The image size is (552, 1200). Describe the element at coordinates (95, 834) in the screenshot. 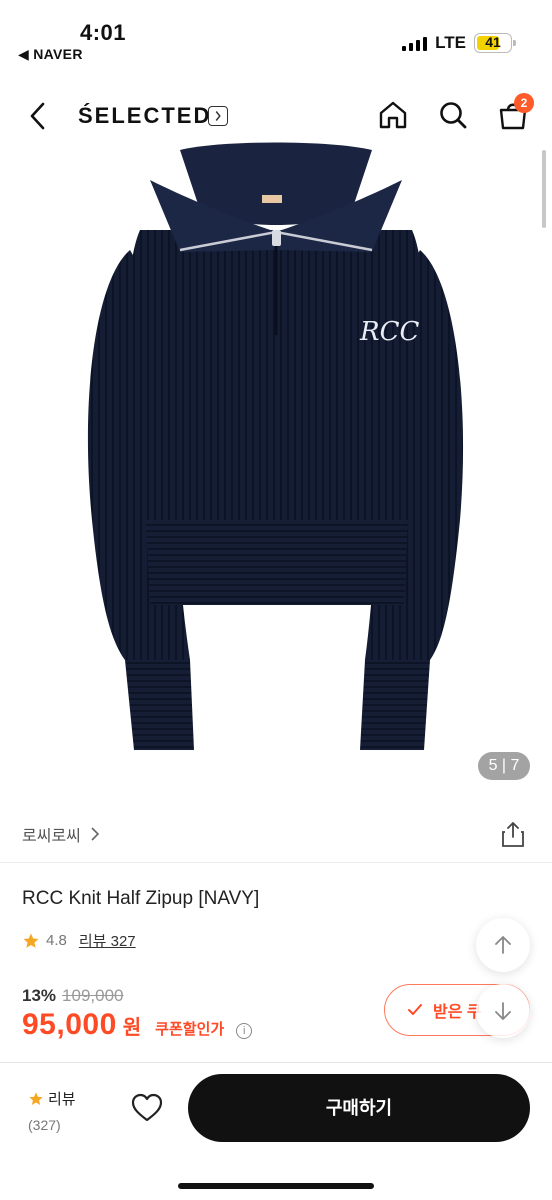

I see `chevron-right-icon` at that location.